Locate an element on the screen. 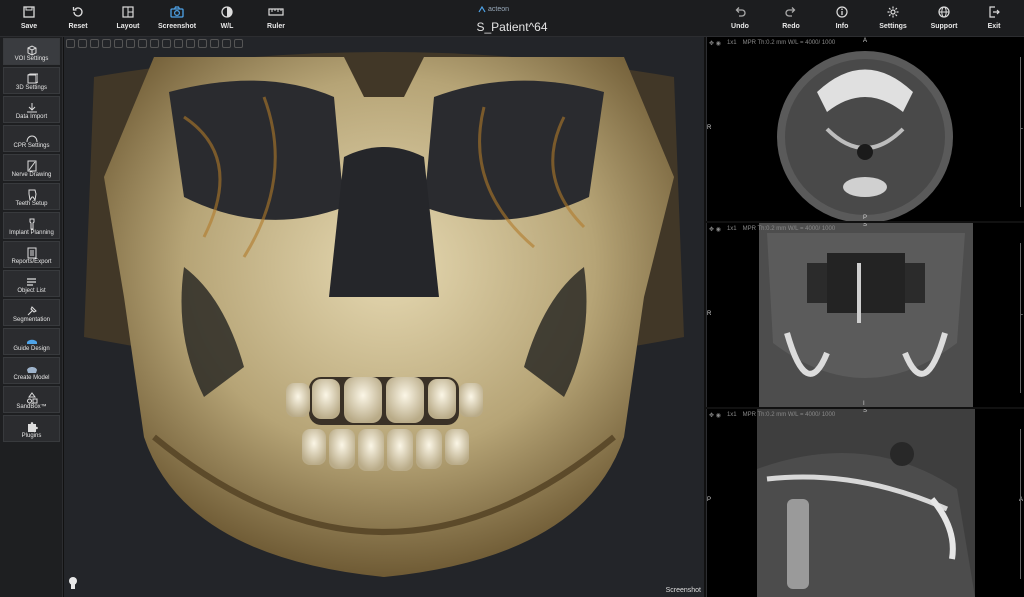  sidebar-item-label: VOI Settings is located at coordinates (31, 59).